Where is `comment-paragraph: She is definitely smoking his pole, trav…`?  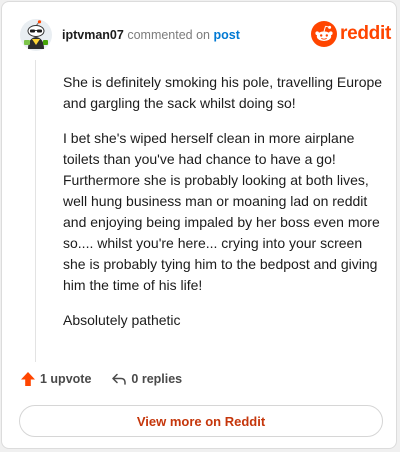 comment-paragraph: She is definitely smoking his pole, trav… is located at coordinates (223, 92).